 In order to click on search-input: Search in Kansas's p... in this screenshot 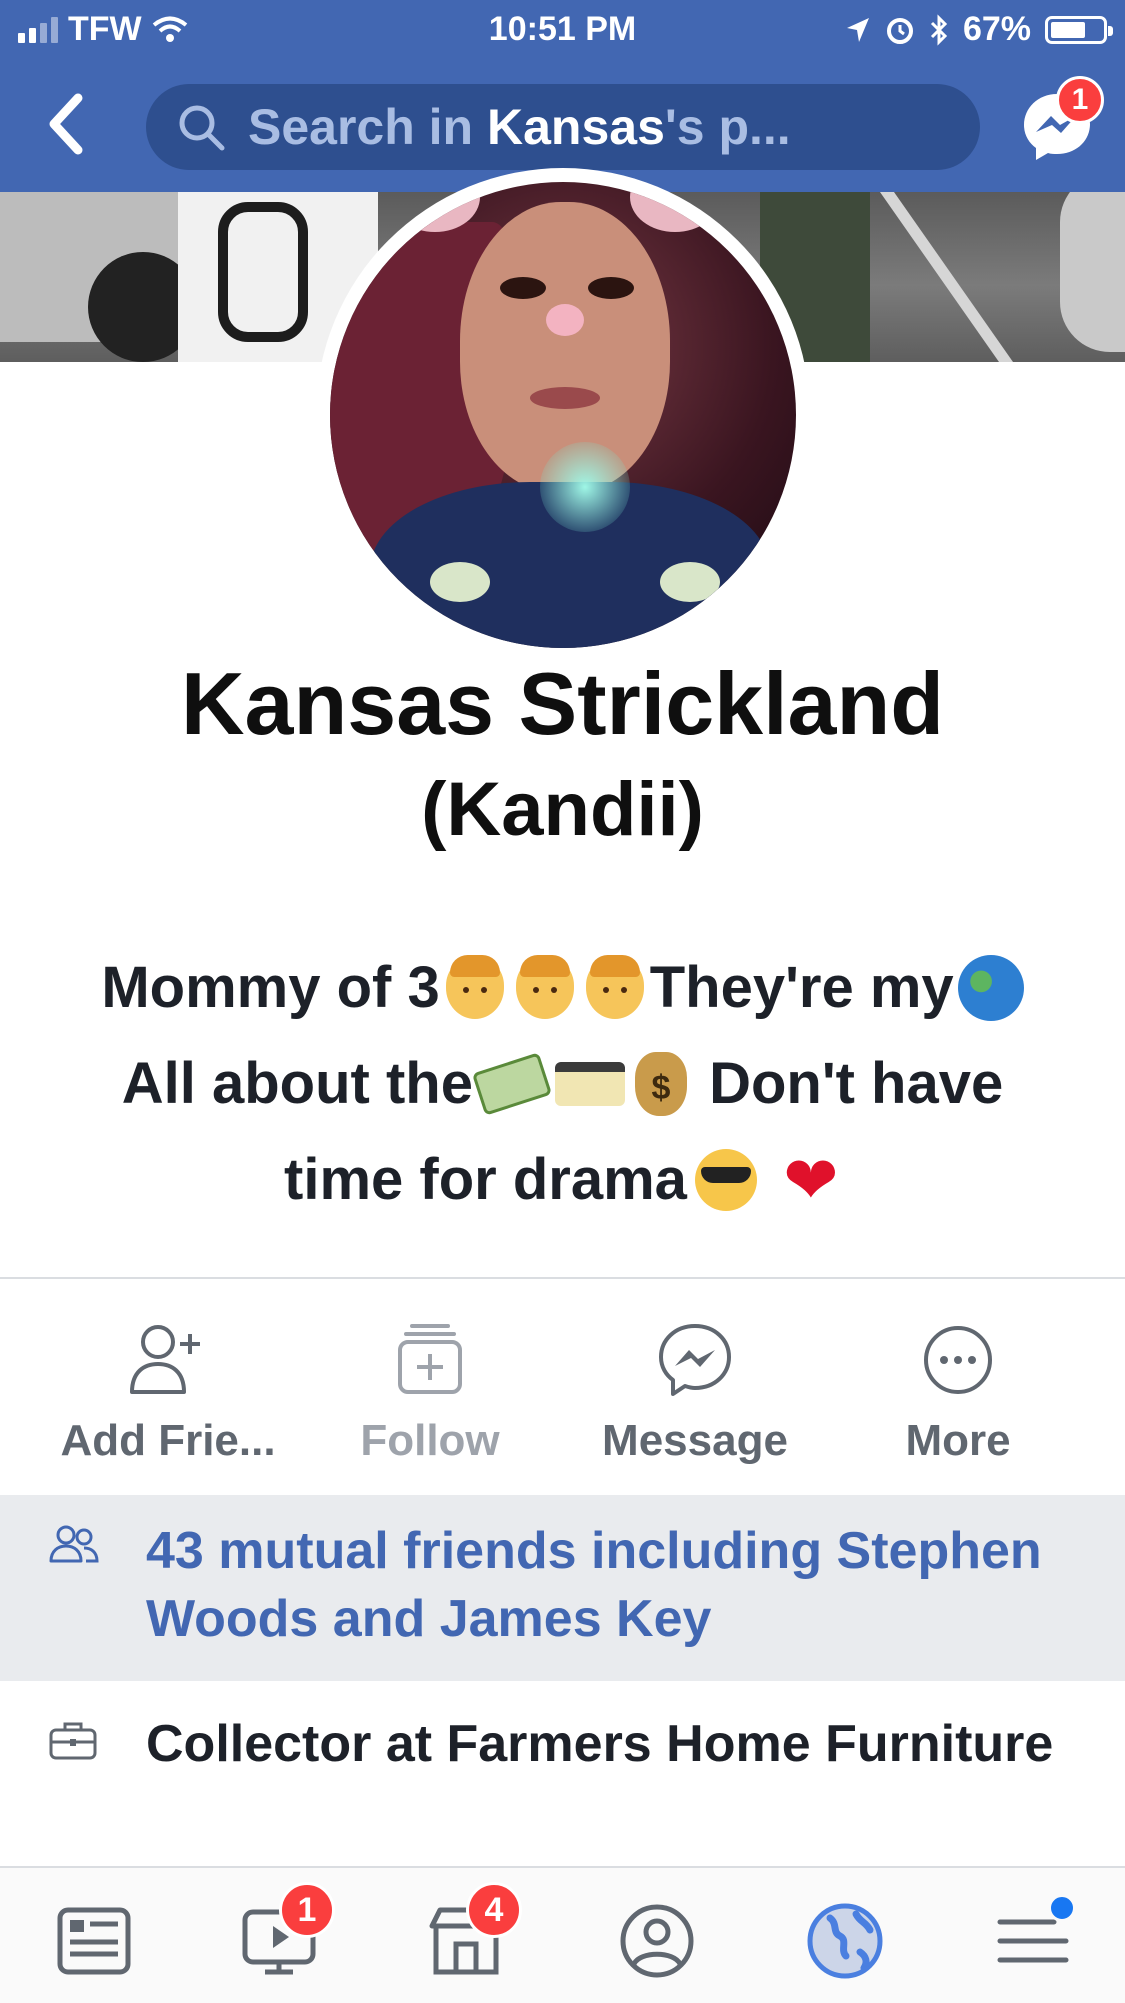, I will do `click(563, 127)`.